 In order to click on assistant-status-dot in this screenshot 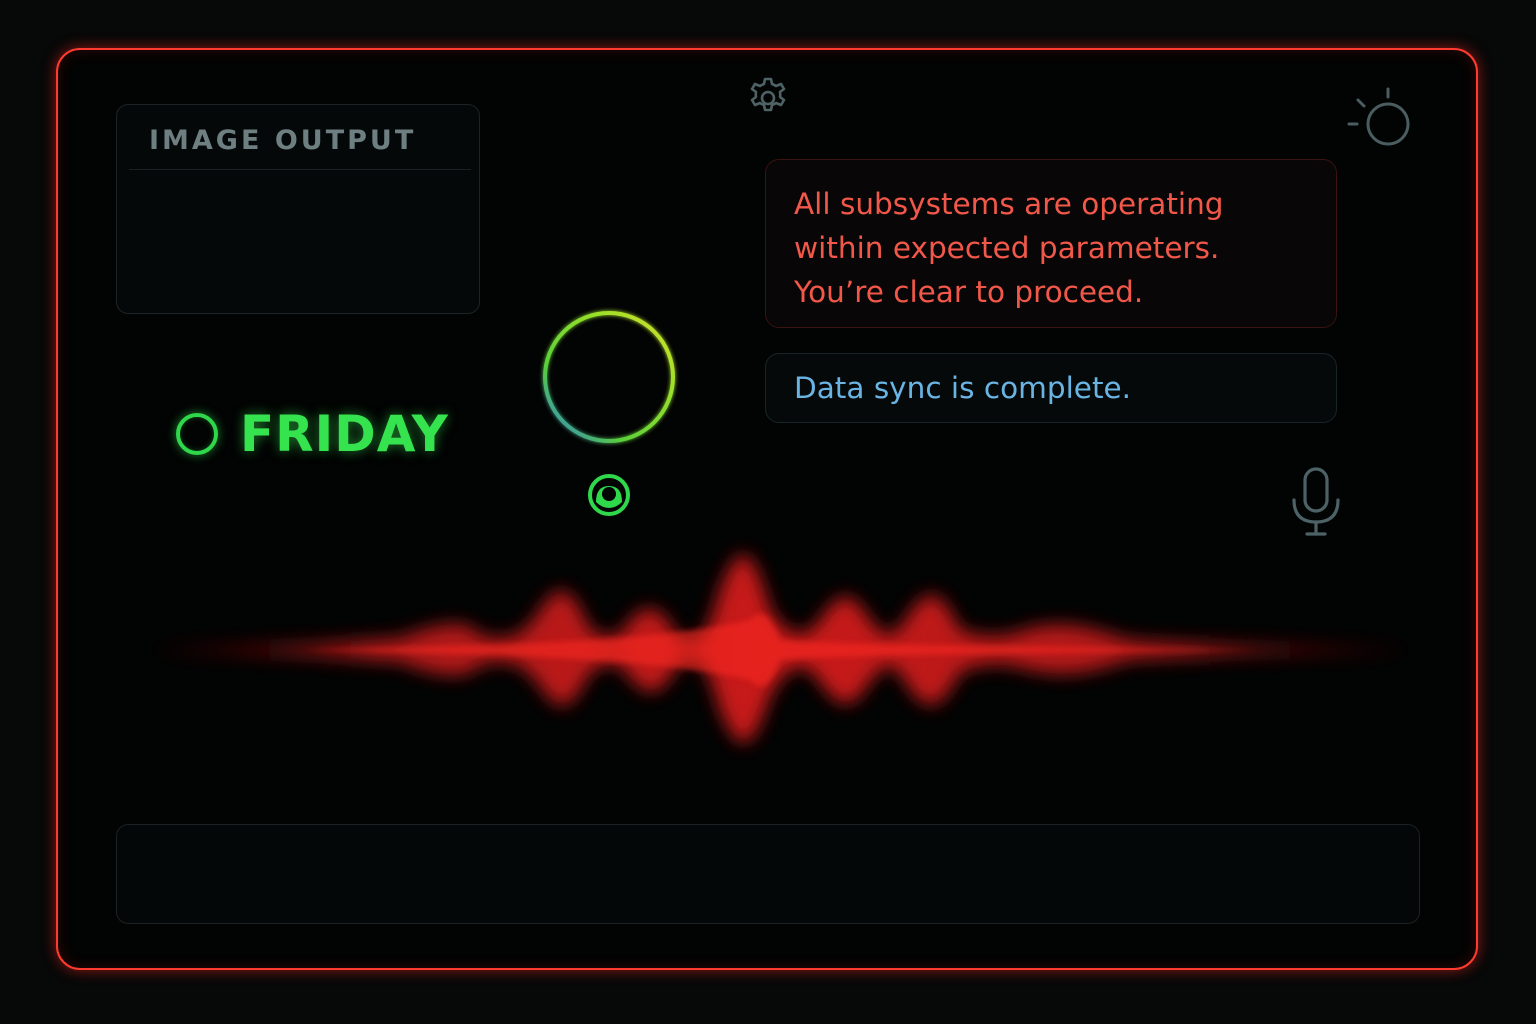, I will do `click(197, 434)`.